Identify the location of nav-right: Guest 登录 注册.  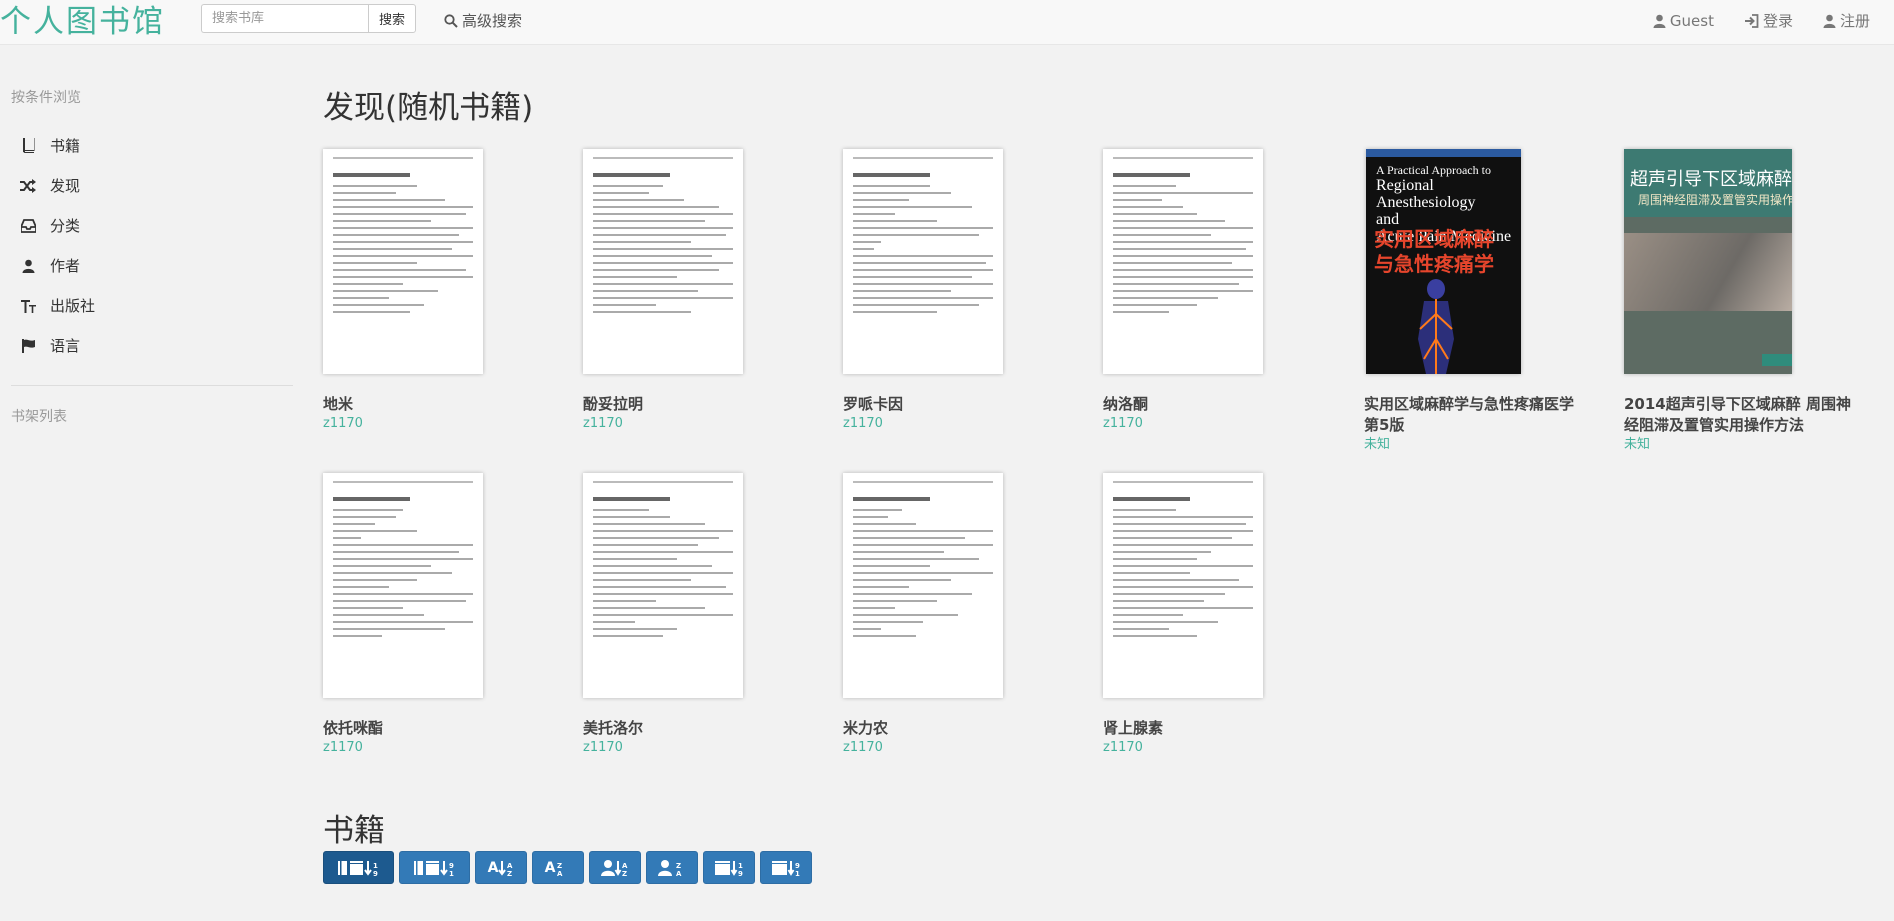
(1773, 20).